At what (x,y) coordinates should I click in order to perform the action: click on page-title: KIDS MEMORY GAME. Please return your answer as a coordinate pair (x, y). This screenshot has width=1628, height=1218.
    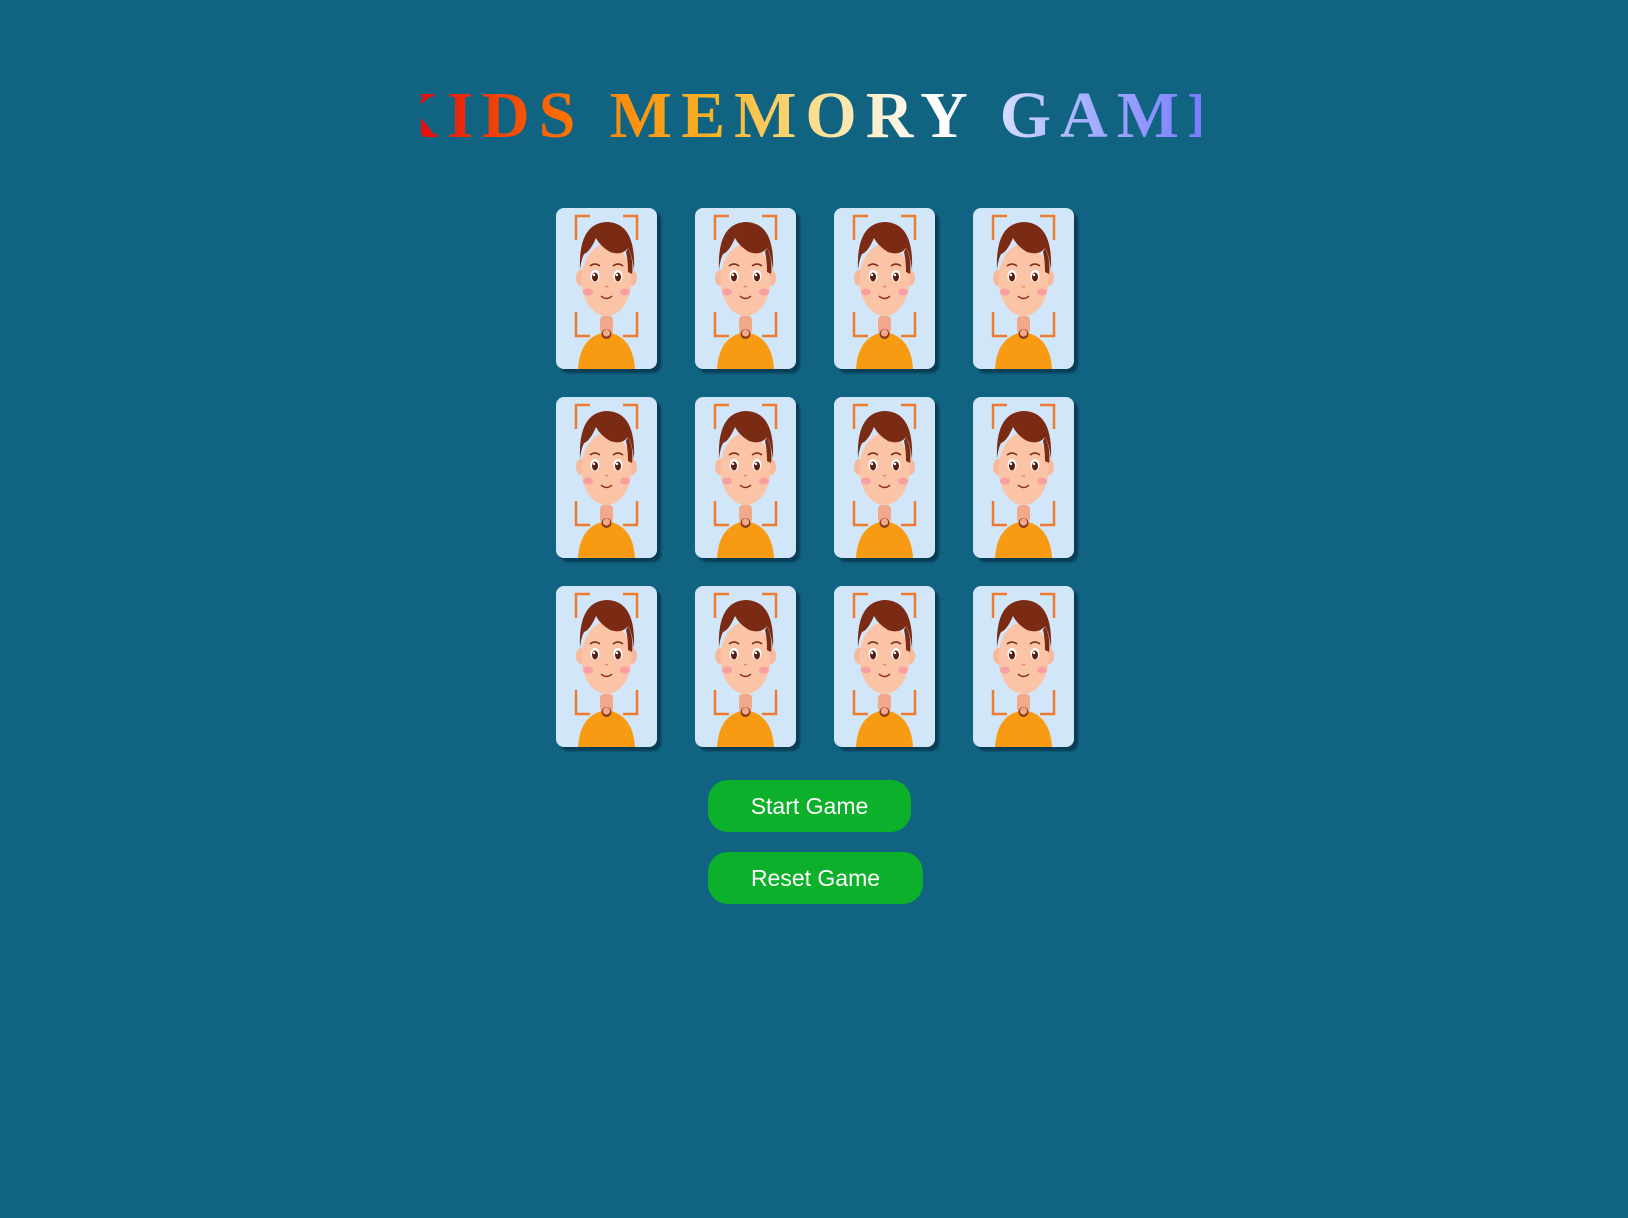
    Looking at the image, I should click on (814, 116).